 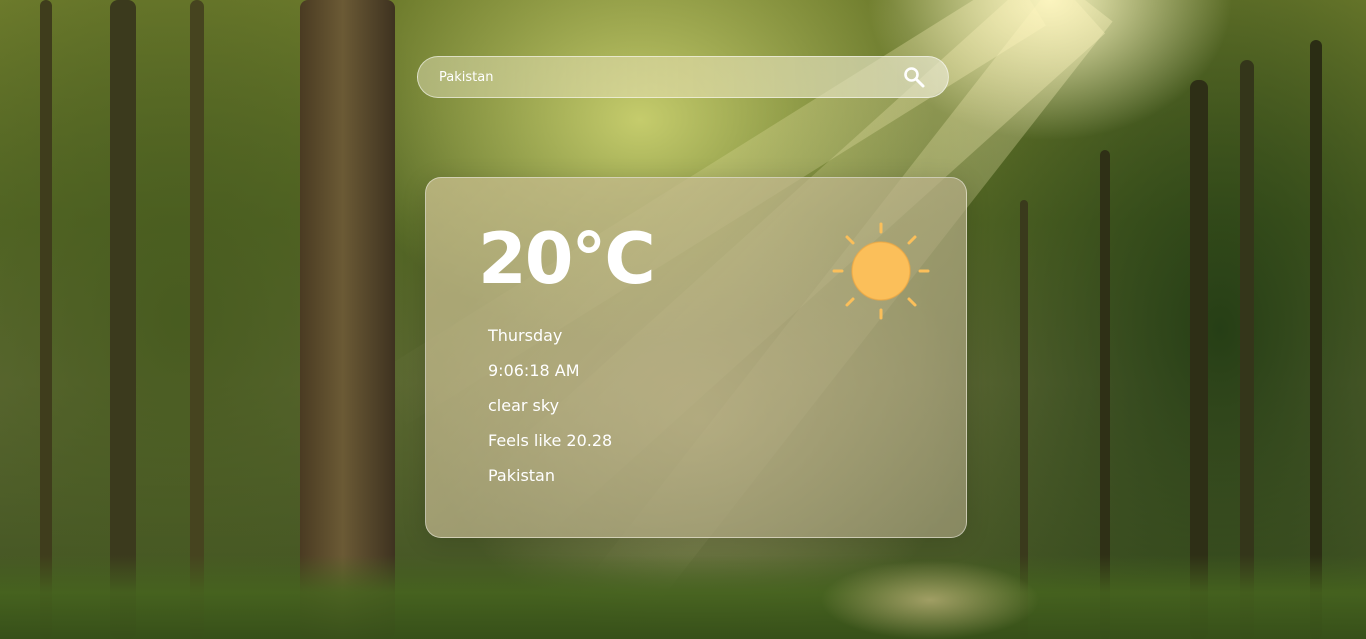 I want to click on search-bar, so click(x=683, y=77).